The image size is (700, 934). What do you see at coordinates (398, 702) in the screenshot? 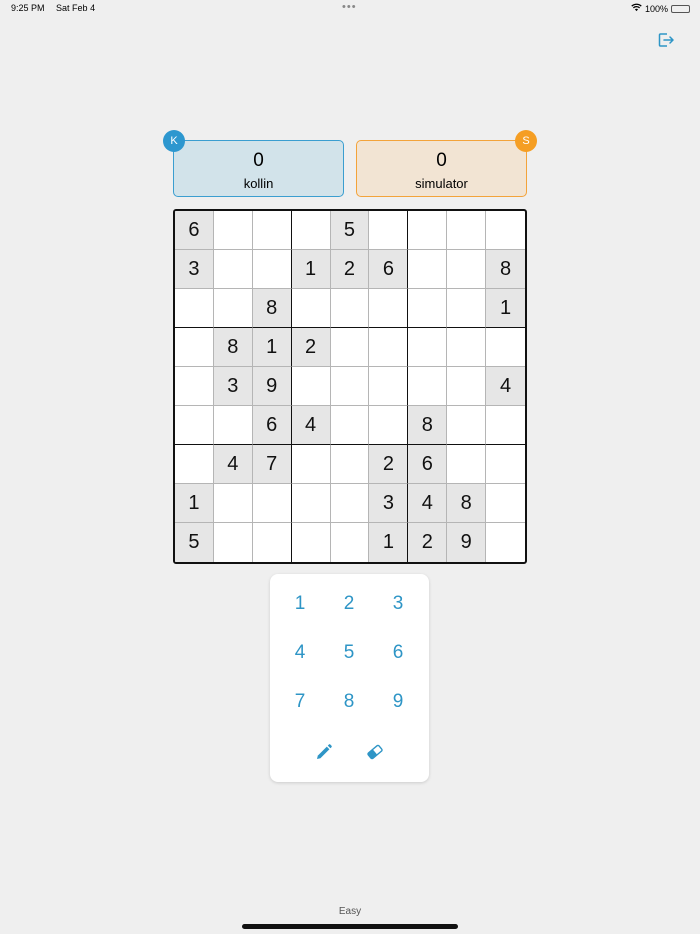
I see `number-key-9: 9` at bounding box center [398, 702].